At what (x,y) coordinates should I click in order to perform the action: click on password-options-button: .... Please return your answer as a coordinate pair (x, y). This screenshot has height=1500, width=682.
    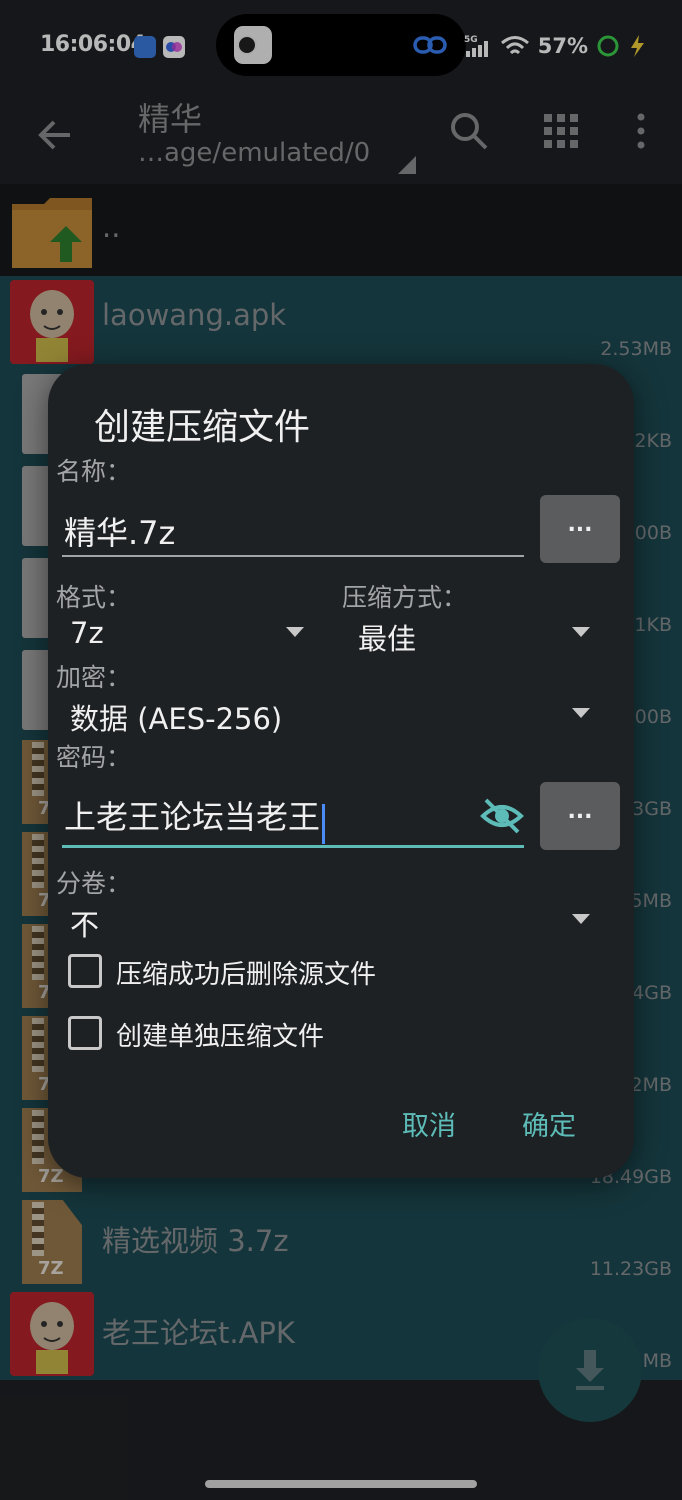
    Looking at the image, I should click on (580, 816).